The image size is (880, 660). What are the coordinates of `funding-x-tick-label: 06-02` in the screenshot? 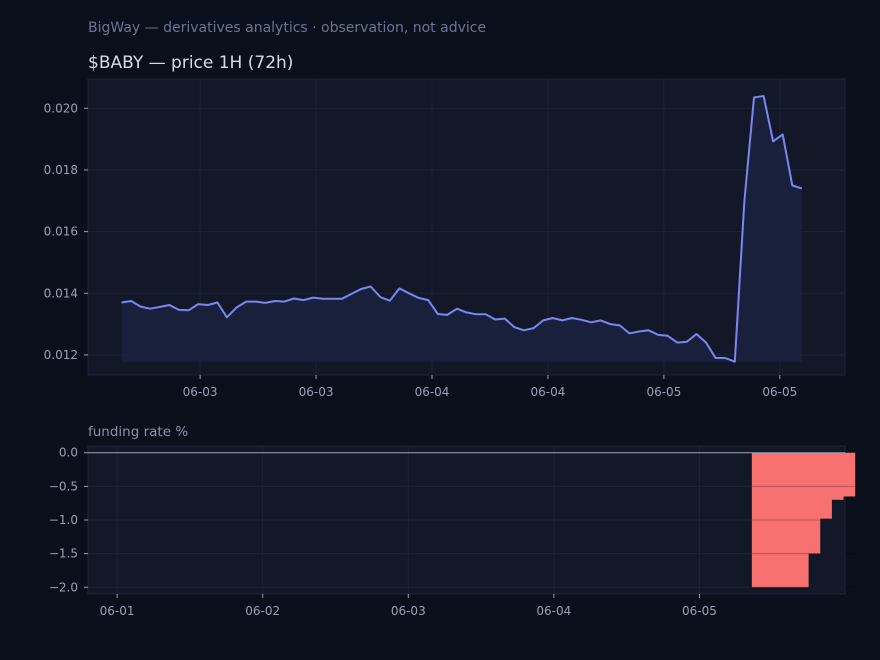 It's located at (262, 611).